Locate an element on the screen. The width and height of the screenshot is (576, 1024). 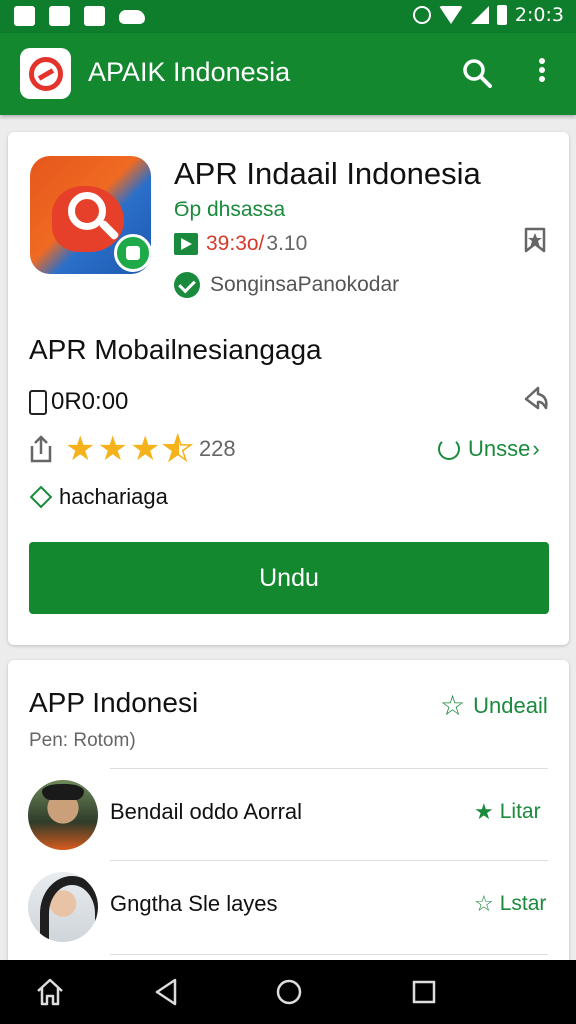
list-item: Bendail oddo Aorral ★ Litar is located at coordinates (288, 815).